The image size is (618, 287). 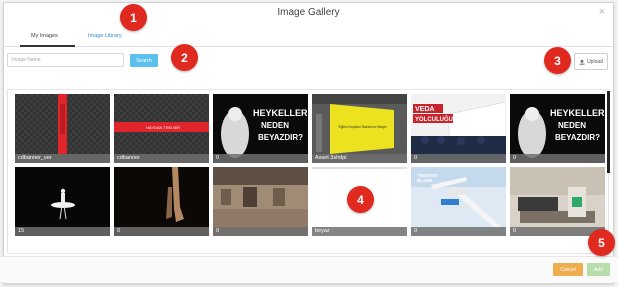 What do you see at coordinates (133, 17) in the screenshot?
I see `annotation-marker-1: 1` at bounding box center [133, 17].